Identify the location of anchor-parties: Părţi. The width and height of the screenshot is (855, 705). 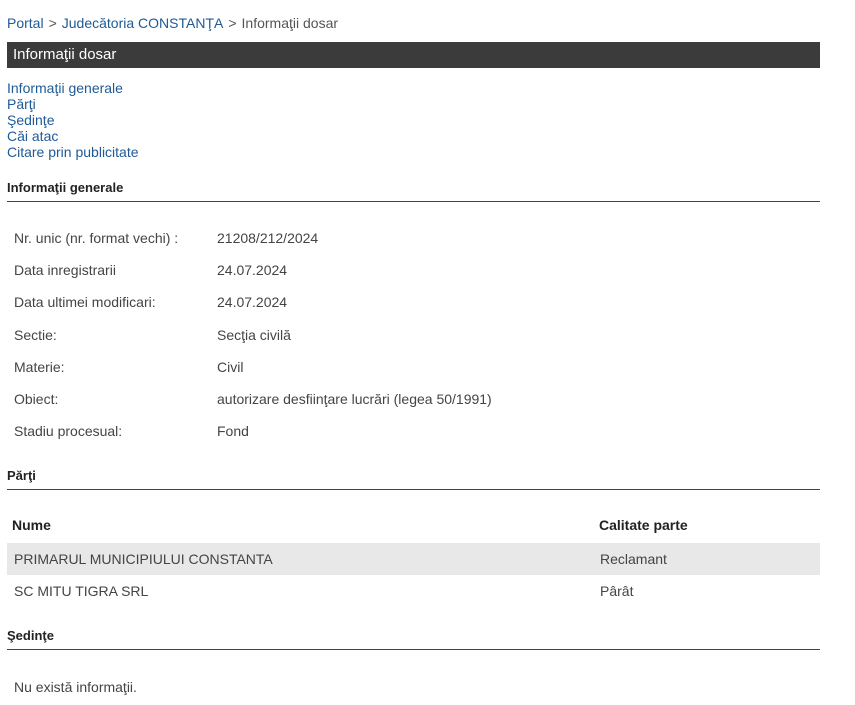
(73, 104).